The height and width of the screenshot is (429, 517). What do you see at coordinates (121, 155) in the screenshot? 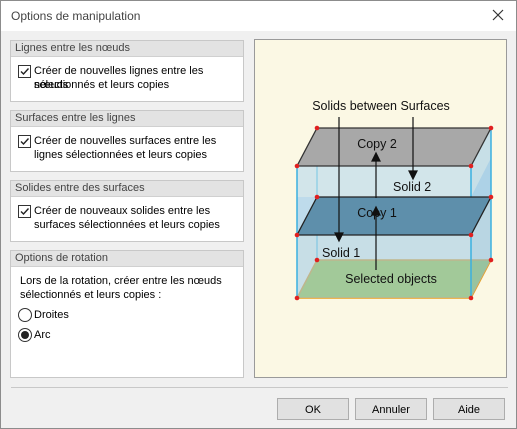
I see `create-surfaces-label-2: lignes sélectionnées et leurs copies` at bounding box center [121, 155].